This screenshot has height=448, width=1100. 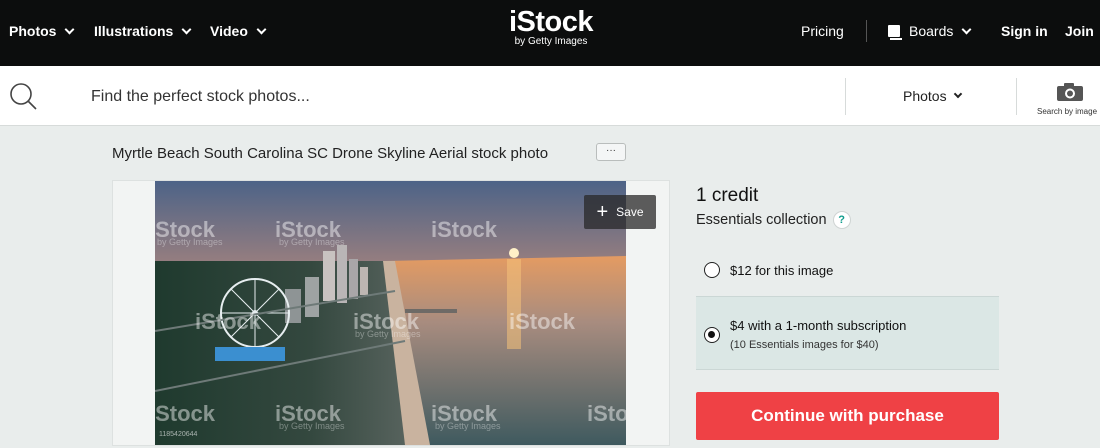 I want to click on search-icon, so click(x=23, y=96).